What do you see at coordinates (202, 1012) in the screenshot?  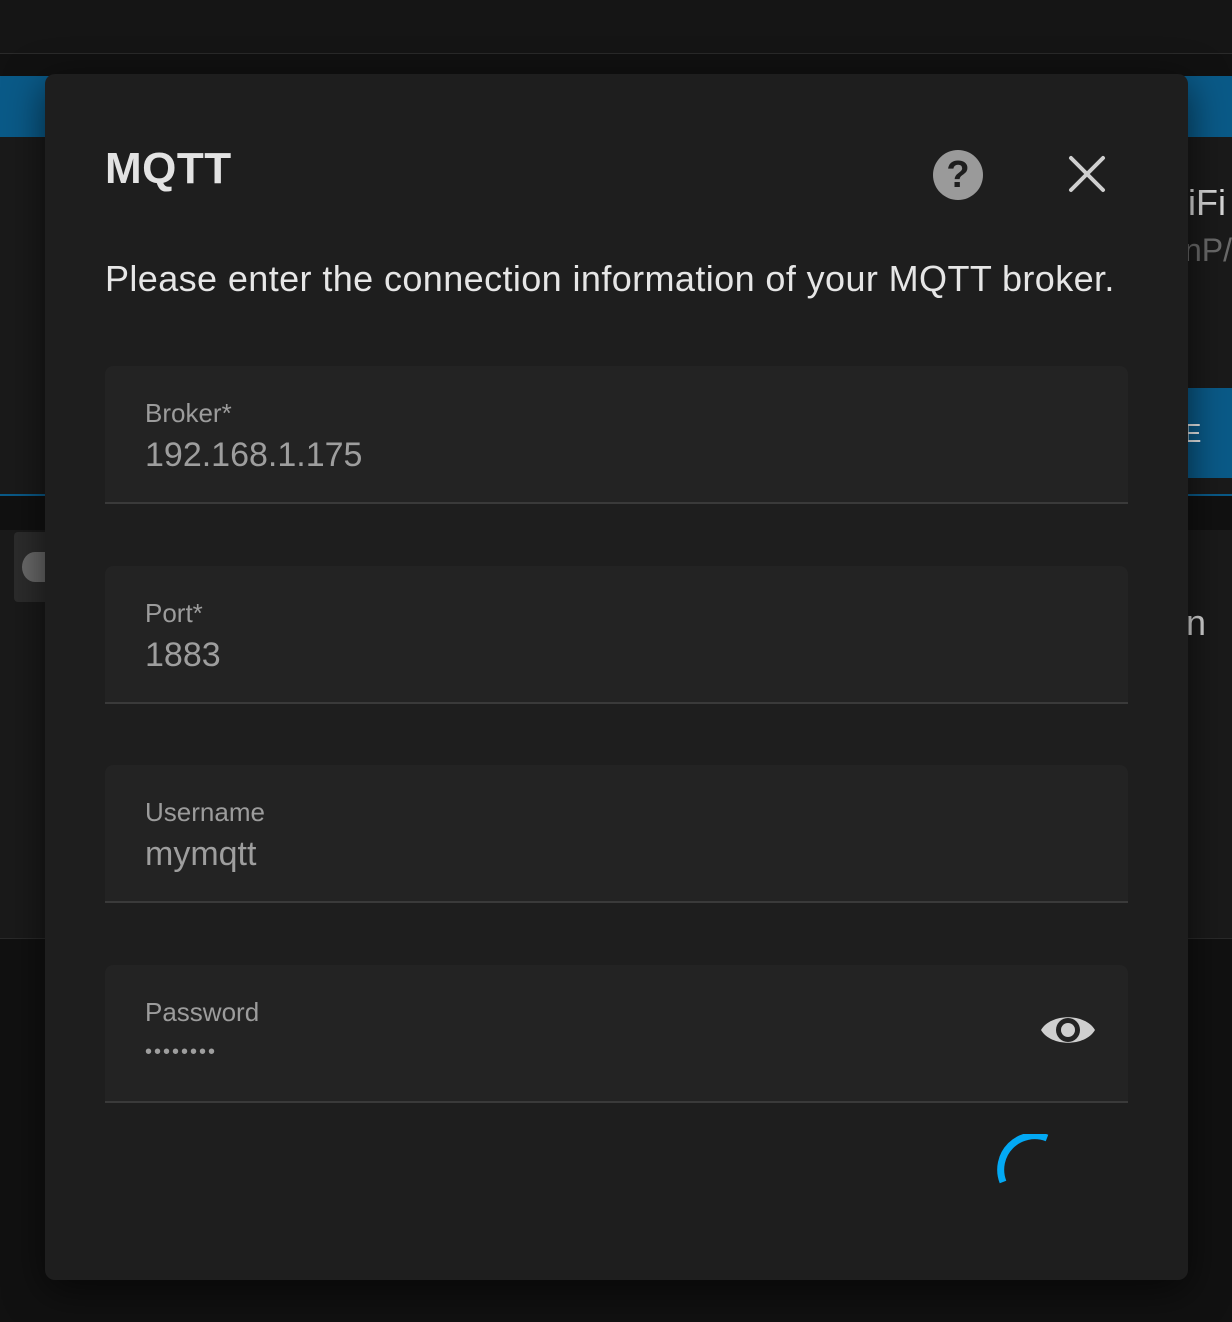 I see `password-label: Password` at bounding box center [202, 1012].